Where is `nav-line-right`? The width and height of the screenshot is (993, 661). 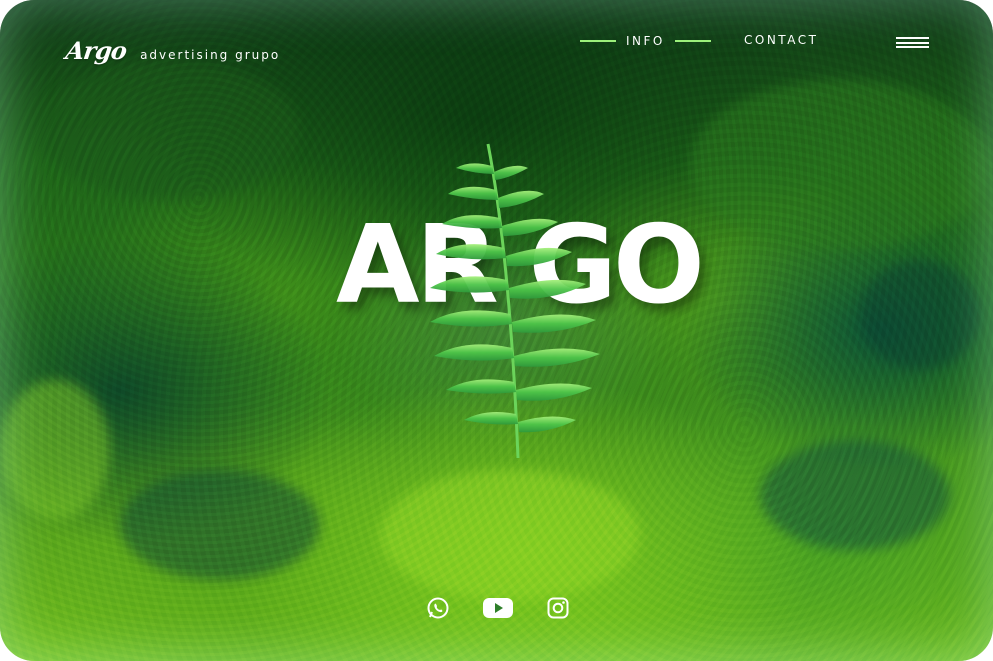 nav-line-right is located at coordinates (692, 41).